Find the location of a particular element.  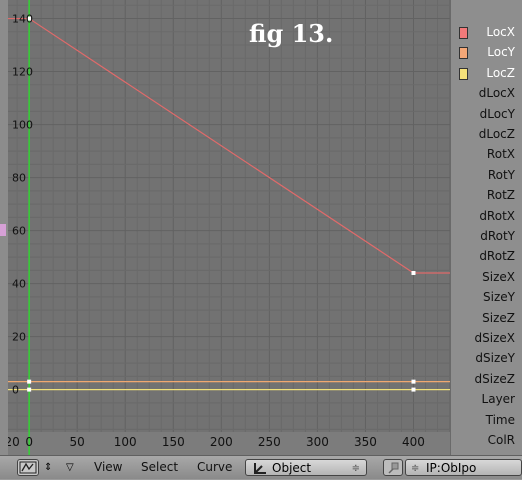

menu-view: View is located at coordinates (108, 467).